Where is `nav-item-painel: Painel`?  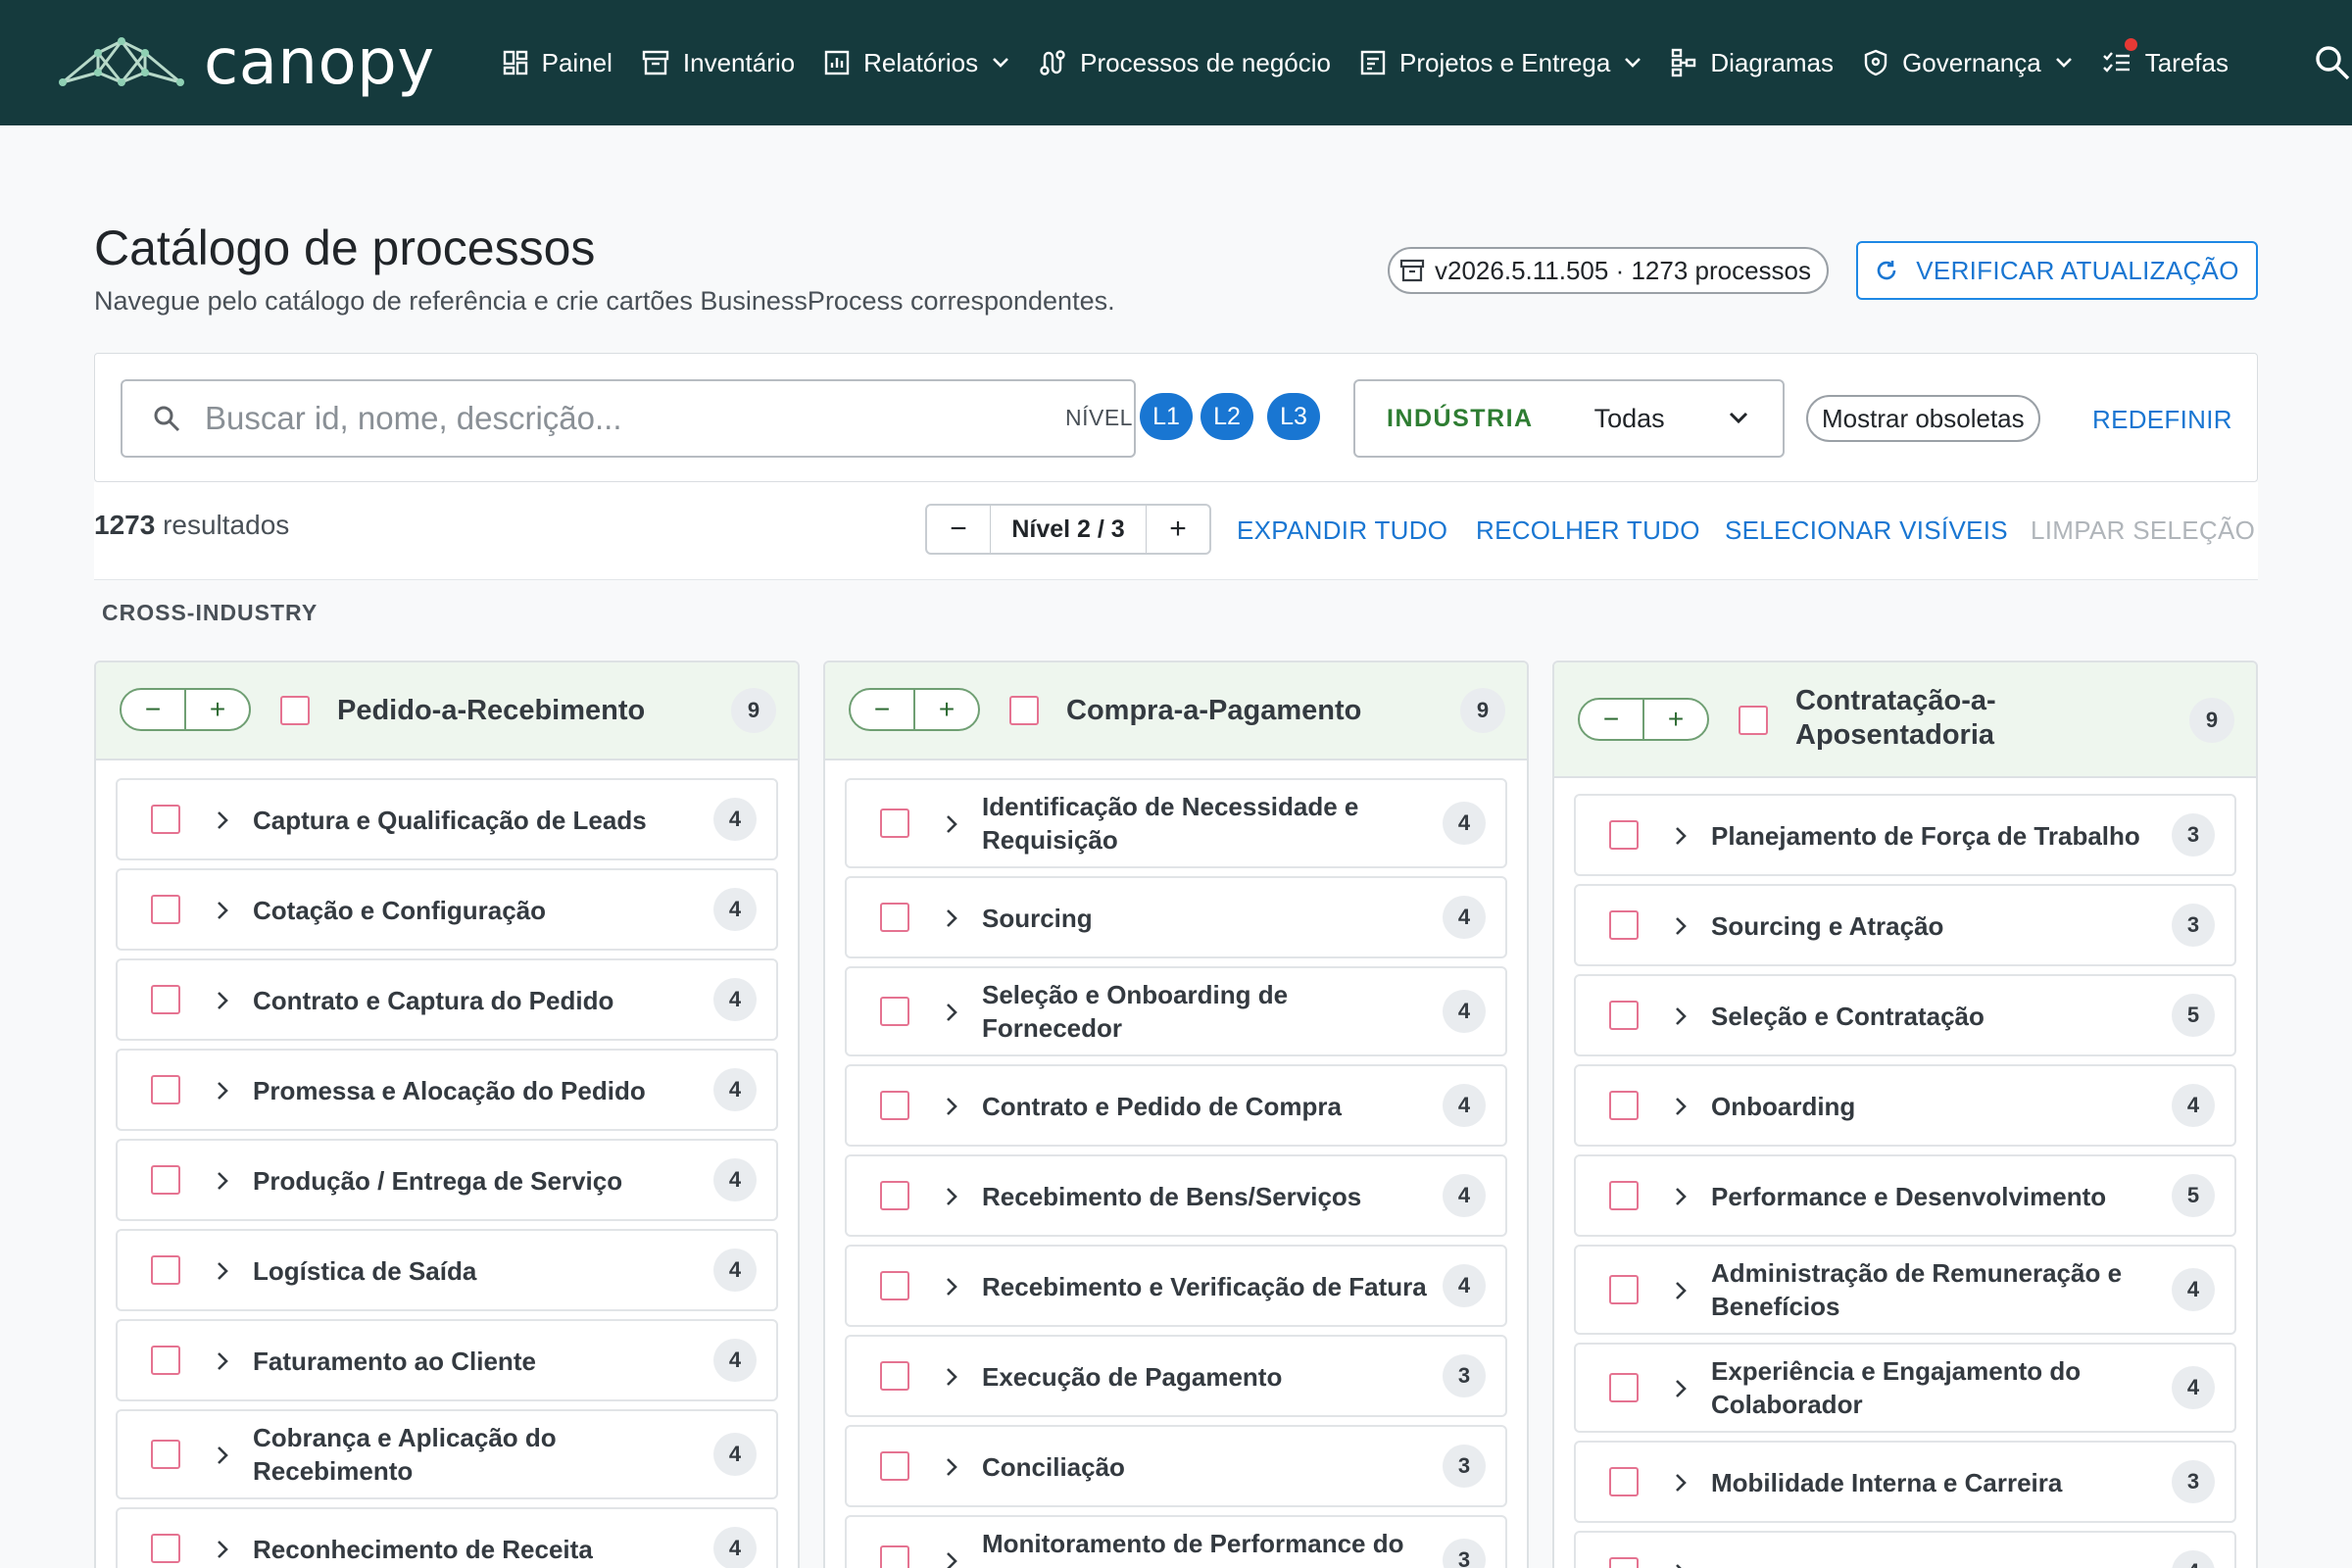
nav-item-painel: Painel is located at coordinates (557, 62).